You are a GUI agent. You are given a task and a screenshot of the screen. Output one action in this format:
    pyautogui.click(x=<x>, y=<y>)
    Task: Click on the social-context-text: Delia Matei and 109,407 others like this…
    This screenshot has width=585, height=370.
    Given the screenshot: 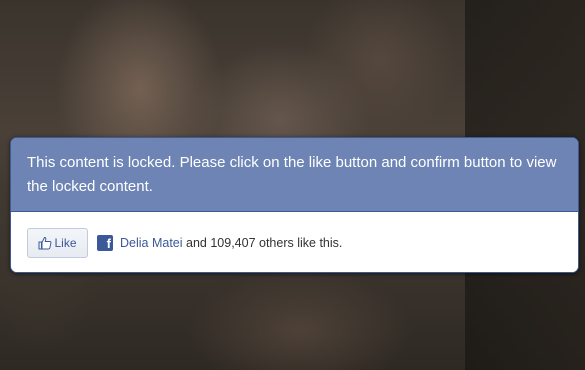 What is the action you would take?
    pyautogui.click(x=231, y=243)
    